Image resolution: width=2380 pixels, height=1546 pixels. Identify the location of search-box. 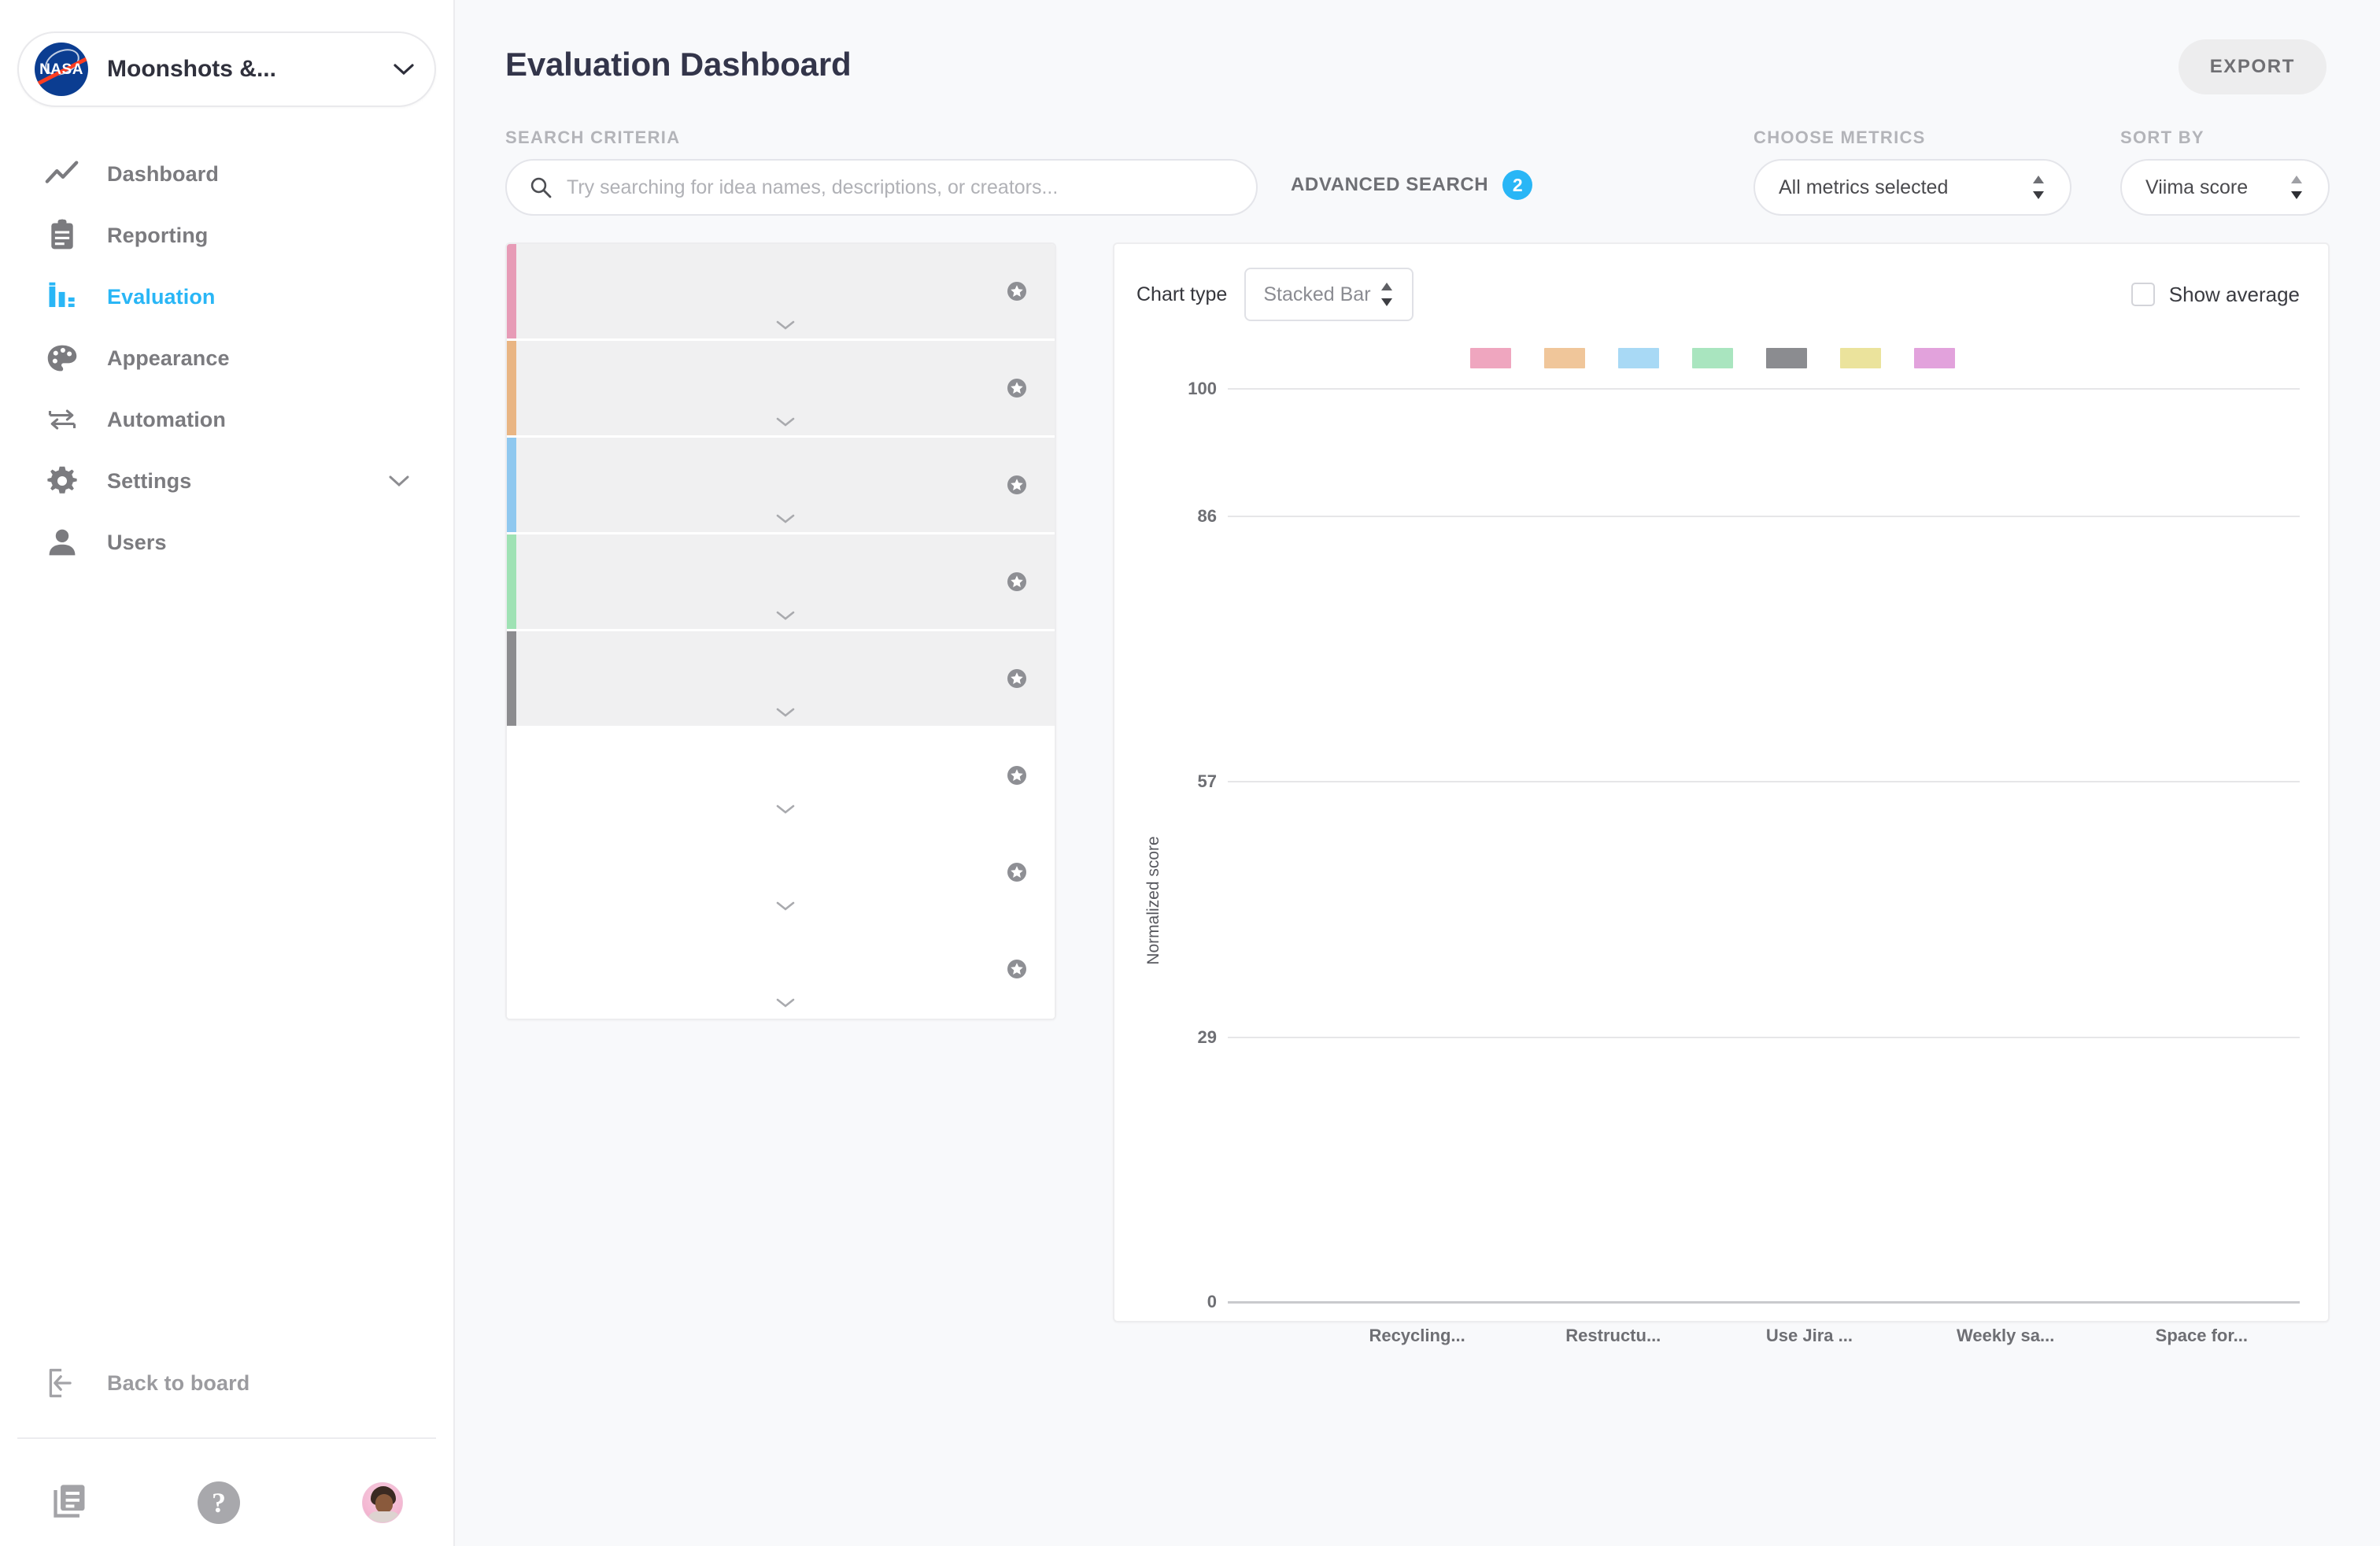
(881, 187).